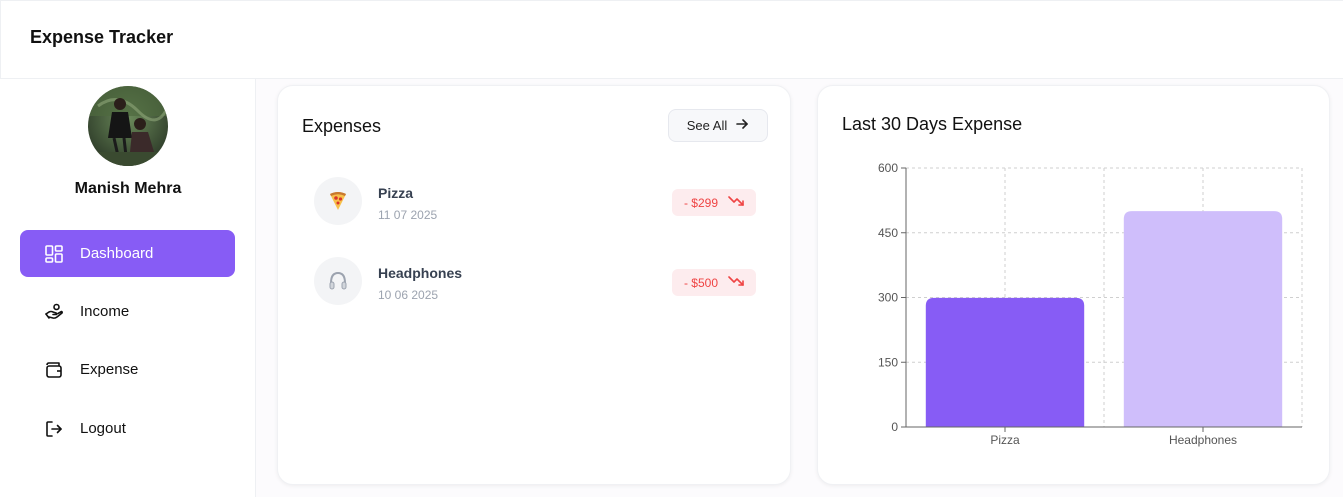  What do you see at coordinates (888, 233) in the screenshot?
I see `y-tick-label: 450` at bounding box center [888, 233].